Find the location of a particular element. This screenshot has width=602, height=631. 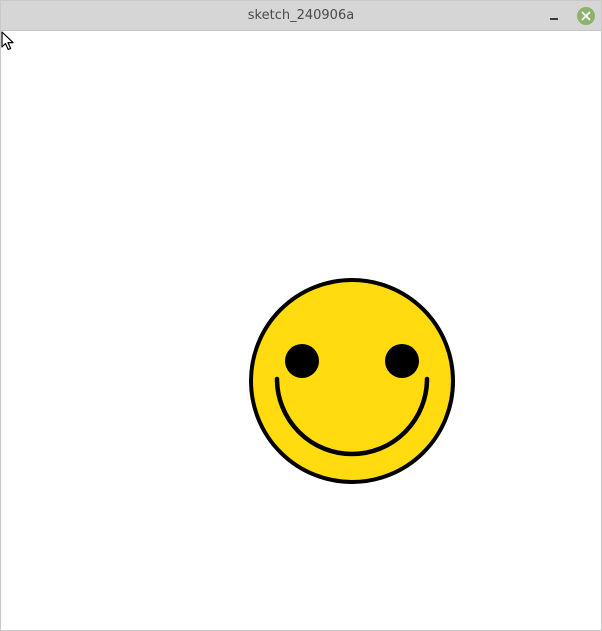

close-icon is located at coordinates (586, 16).